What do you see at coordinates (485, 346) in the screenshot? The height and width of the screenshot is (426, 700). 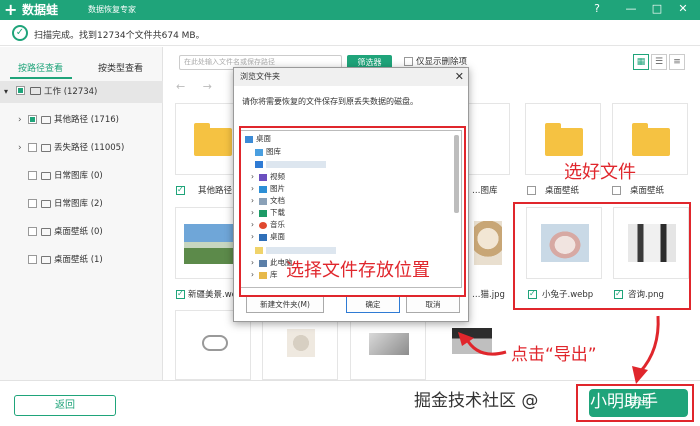 I see `arrow-to-dialog` at bounding box center [485, 346].